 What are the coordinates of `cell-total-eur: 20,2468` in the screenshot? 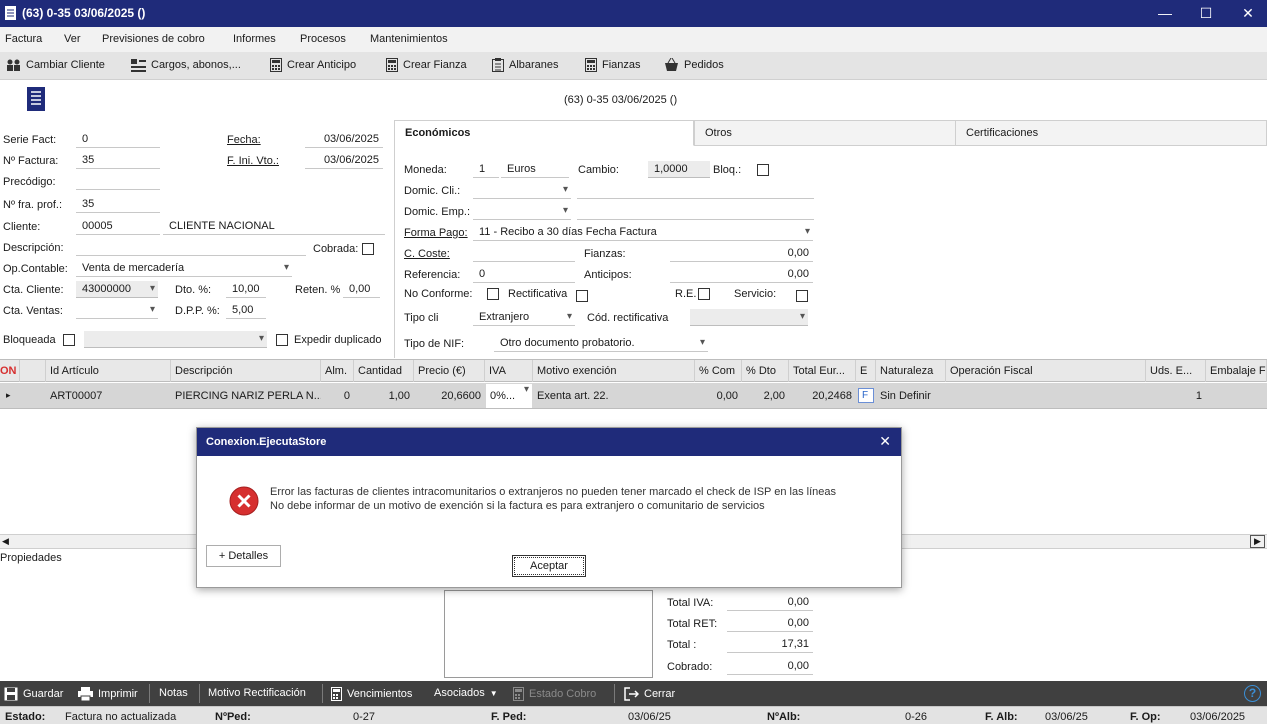 It's located at (822, 396).